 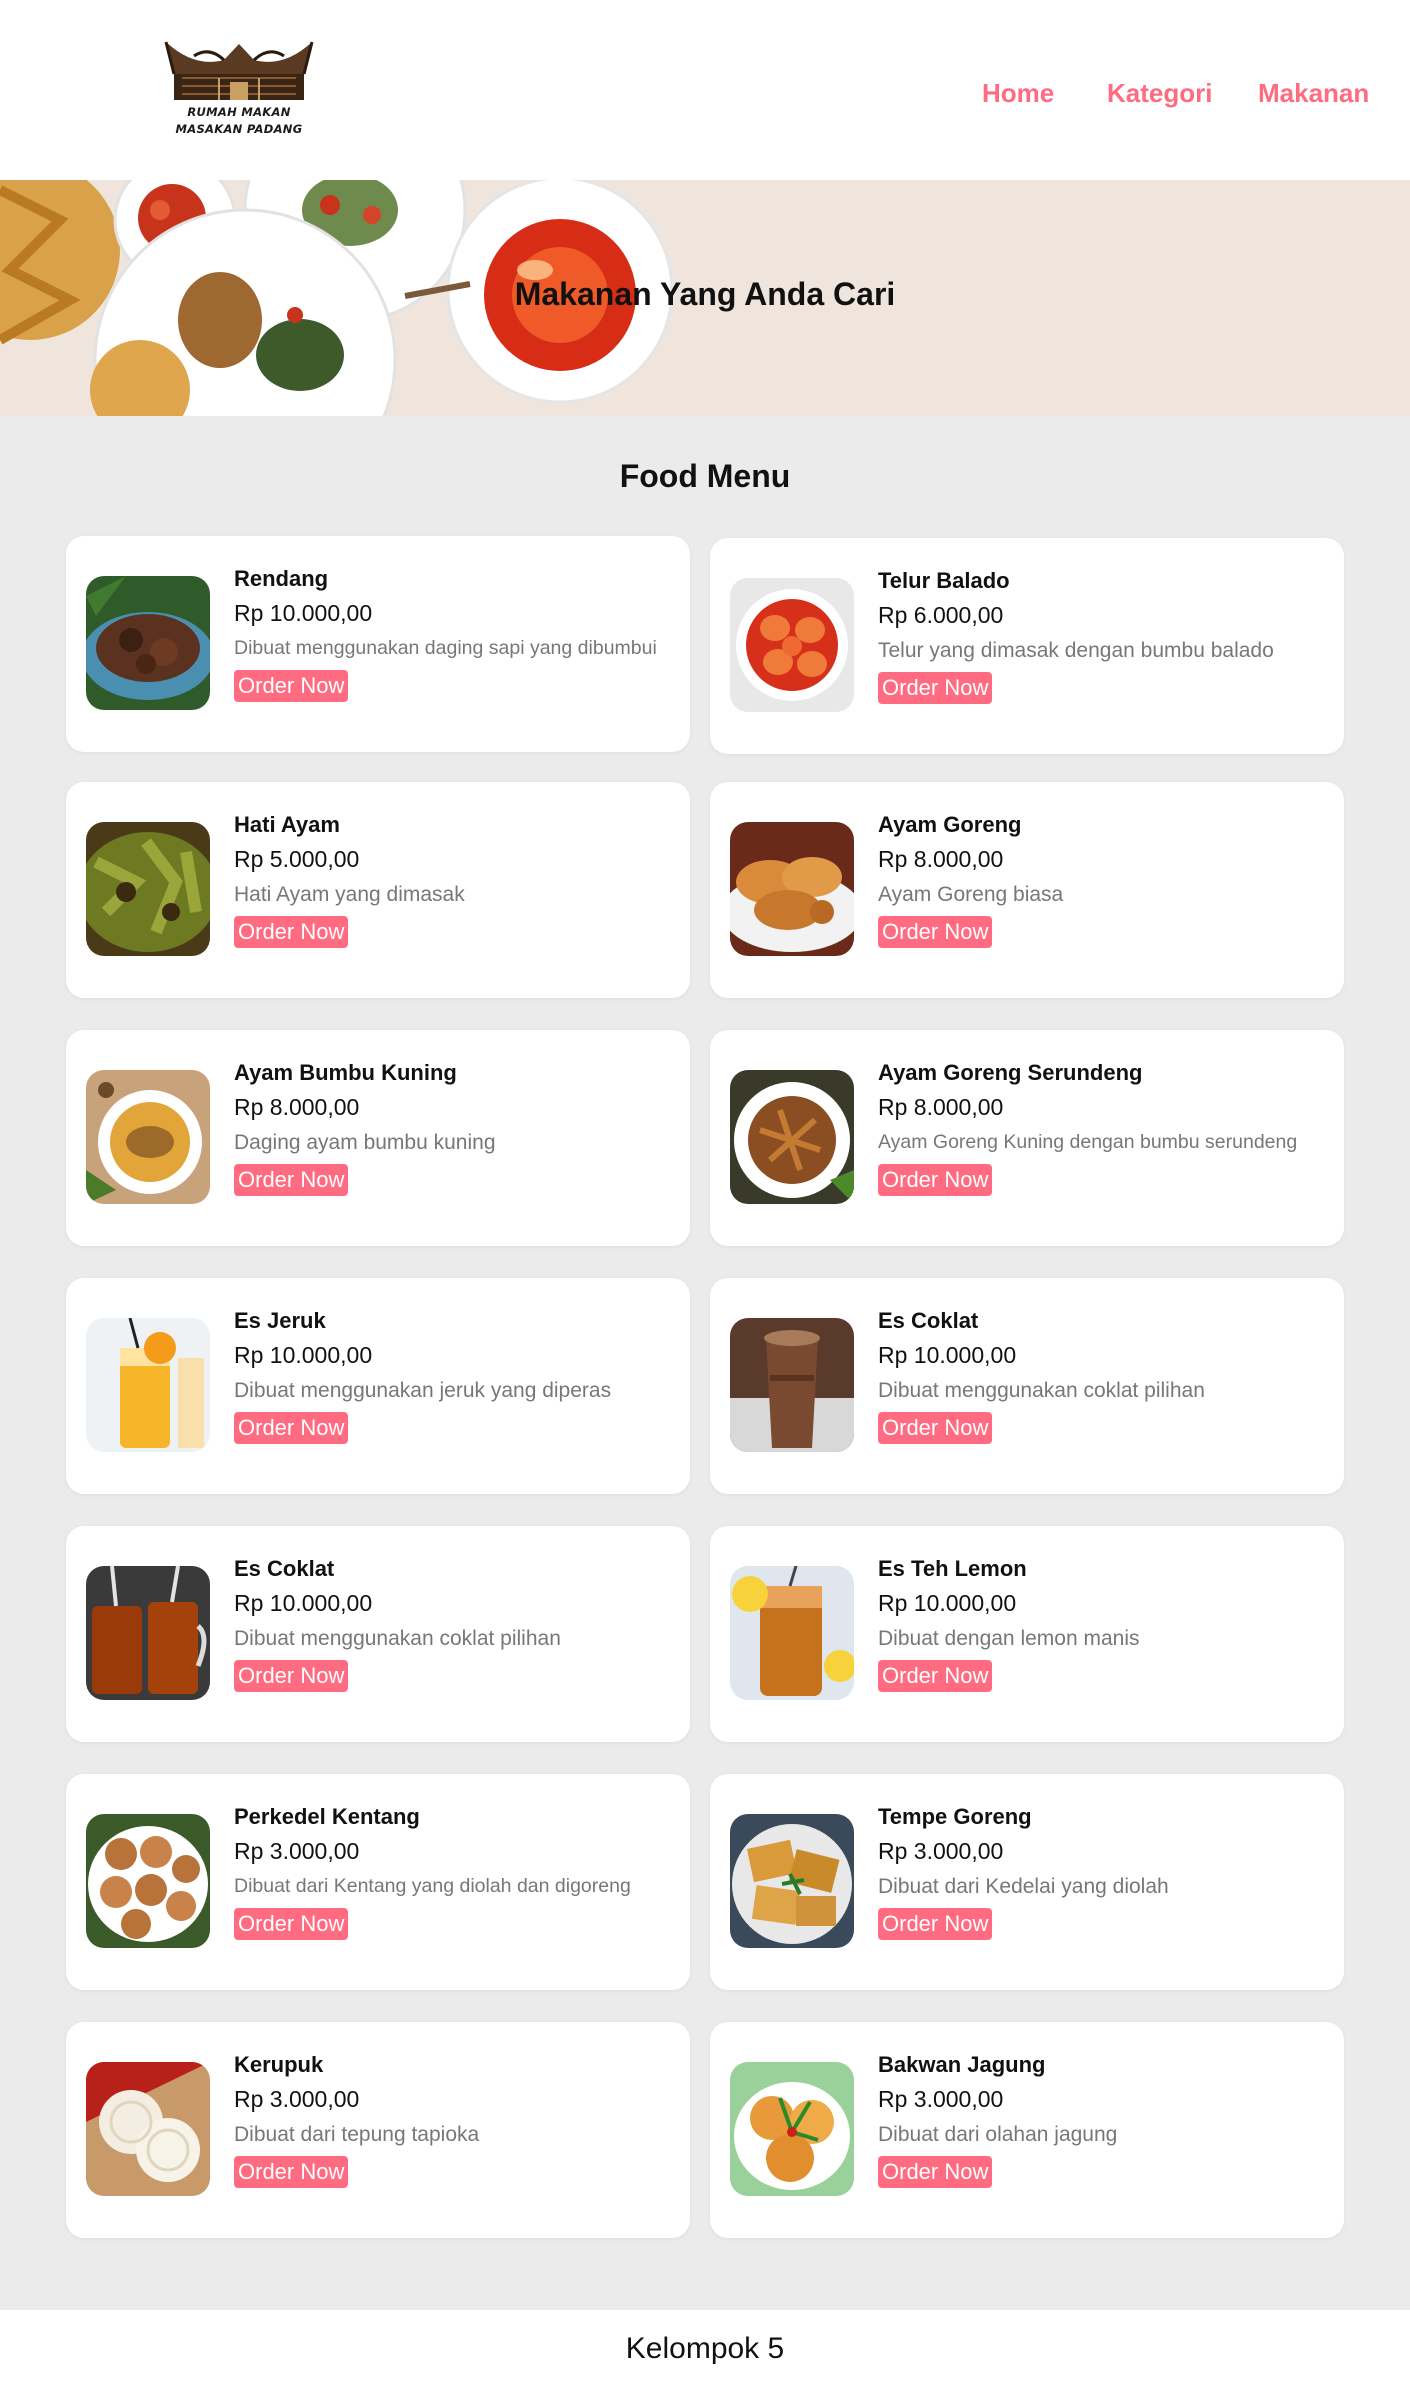 What do you see at coordinates (345, 1072) in the screenshot?
I see `food-name: Ayam Bumbu Kuning` at bounding box center [345, 1072].